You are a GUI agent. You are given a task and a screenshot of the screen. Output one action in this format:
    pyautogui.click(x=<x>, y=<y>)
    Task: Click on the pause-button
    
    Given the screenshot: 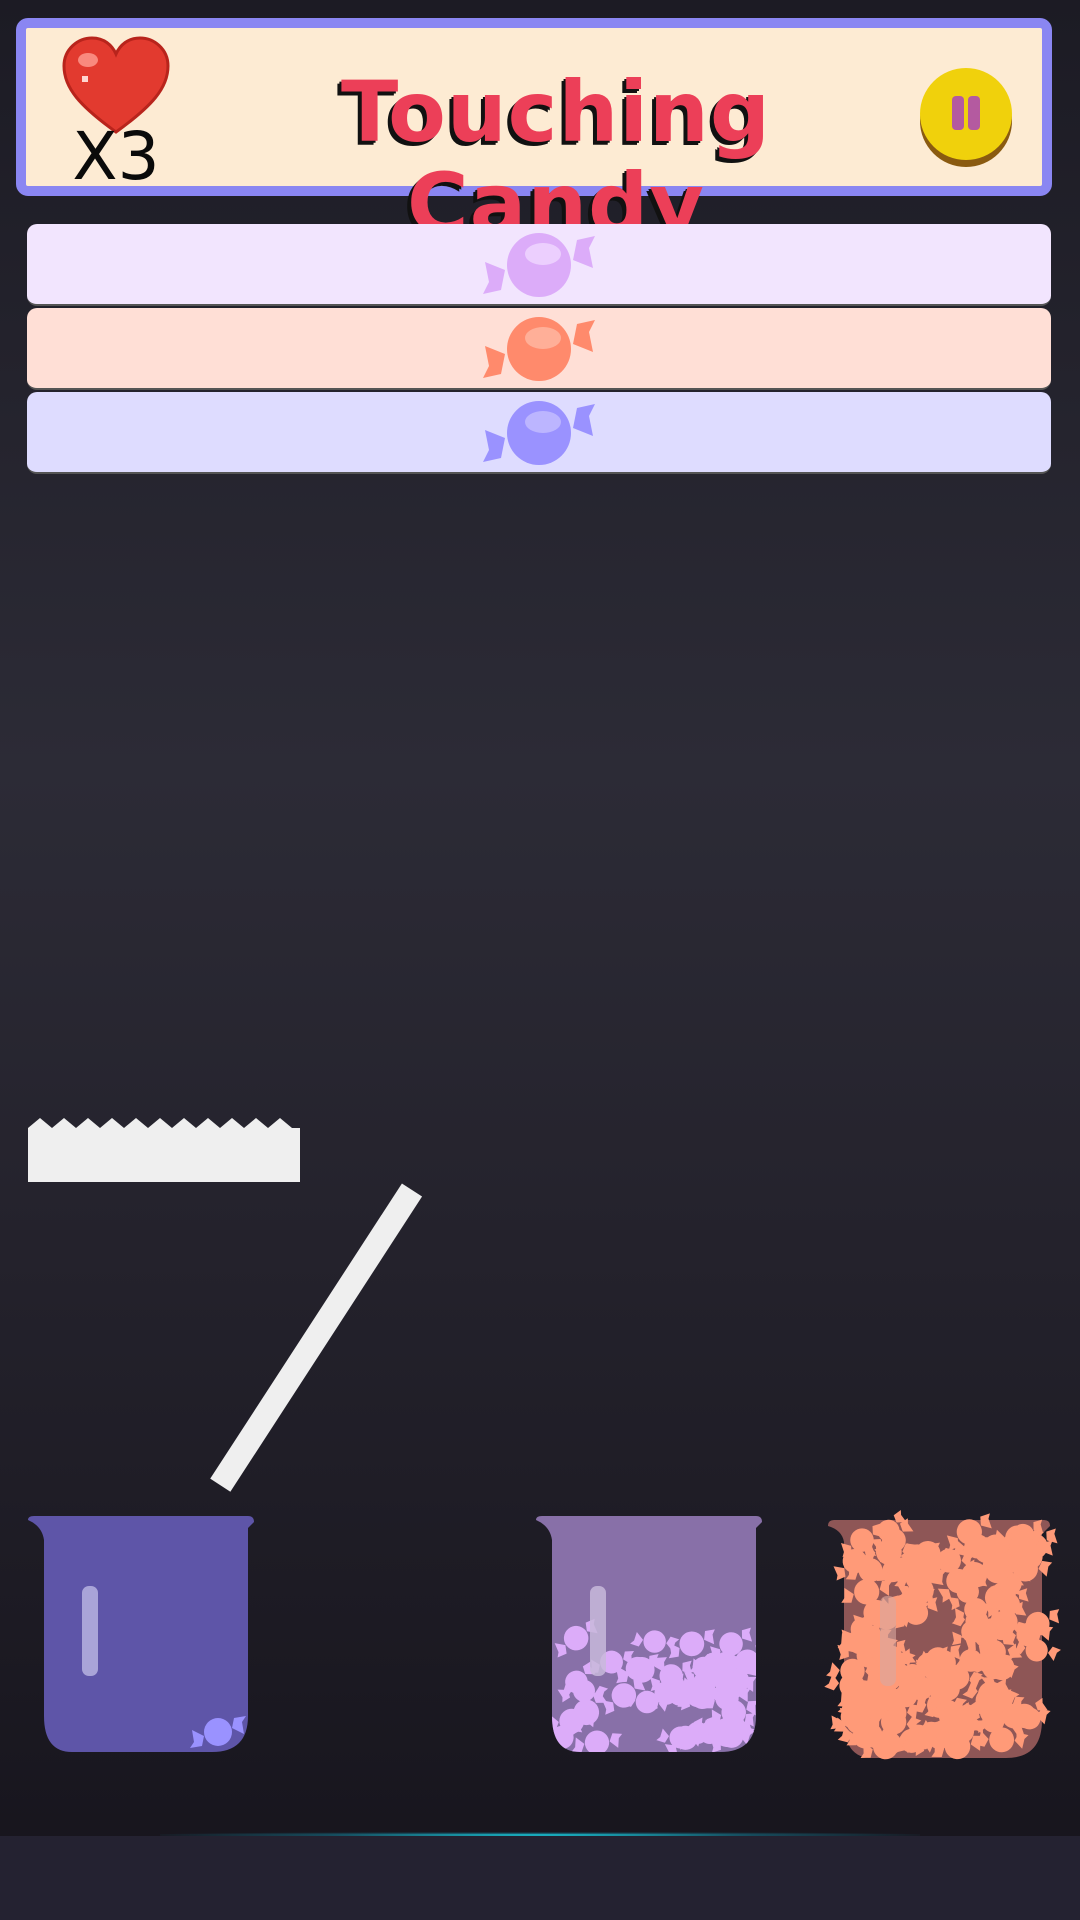 What is the action you would take?
    pyautogui.click(x=966, y=114)
    